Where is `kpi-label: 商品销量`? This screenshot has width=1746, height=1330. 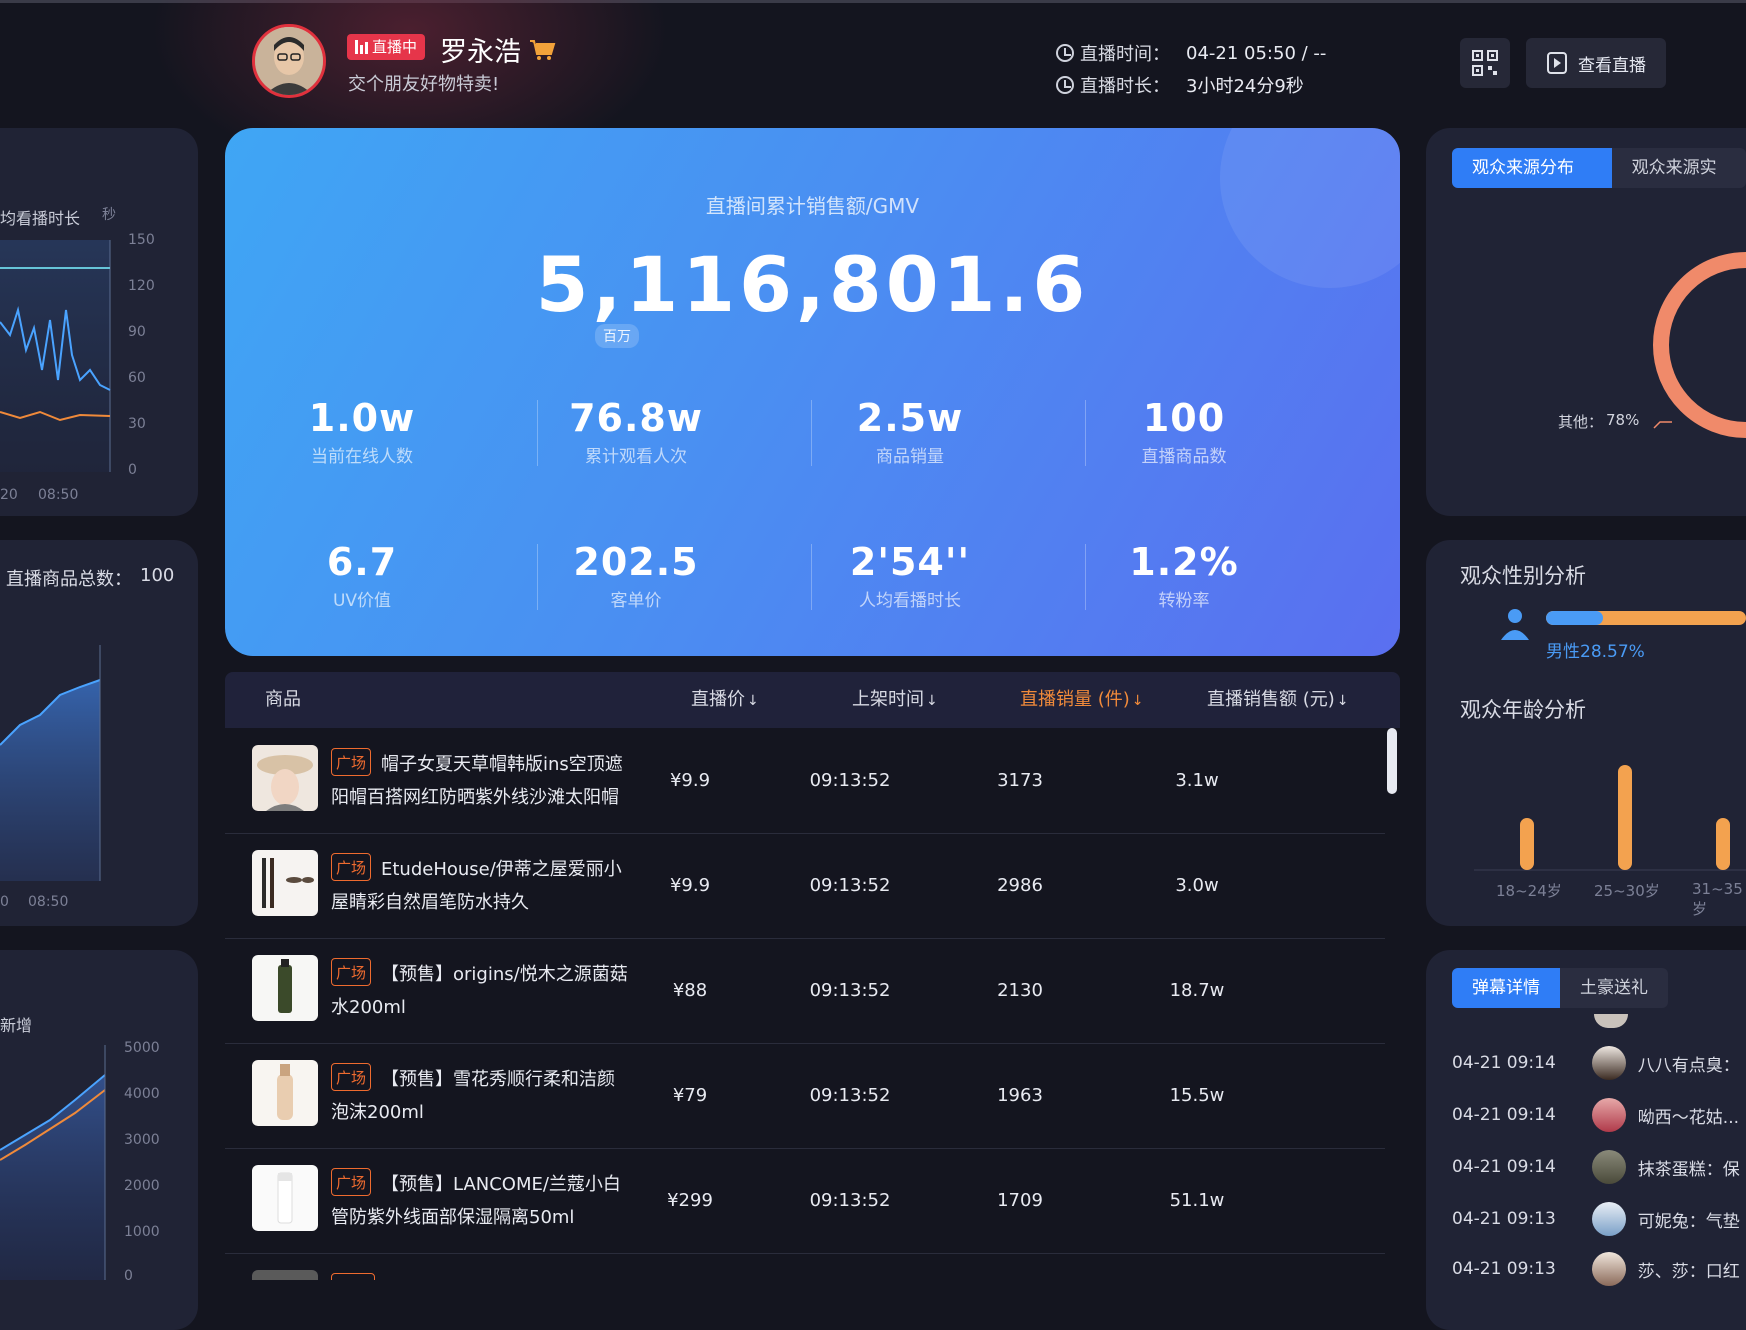
kpi-label: 商品销量 is located at coordinates (910, 457).